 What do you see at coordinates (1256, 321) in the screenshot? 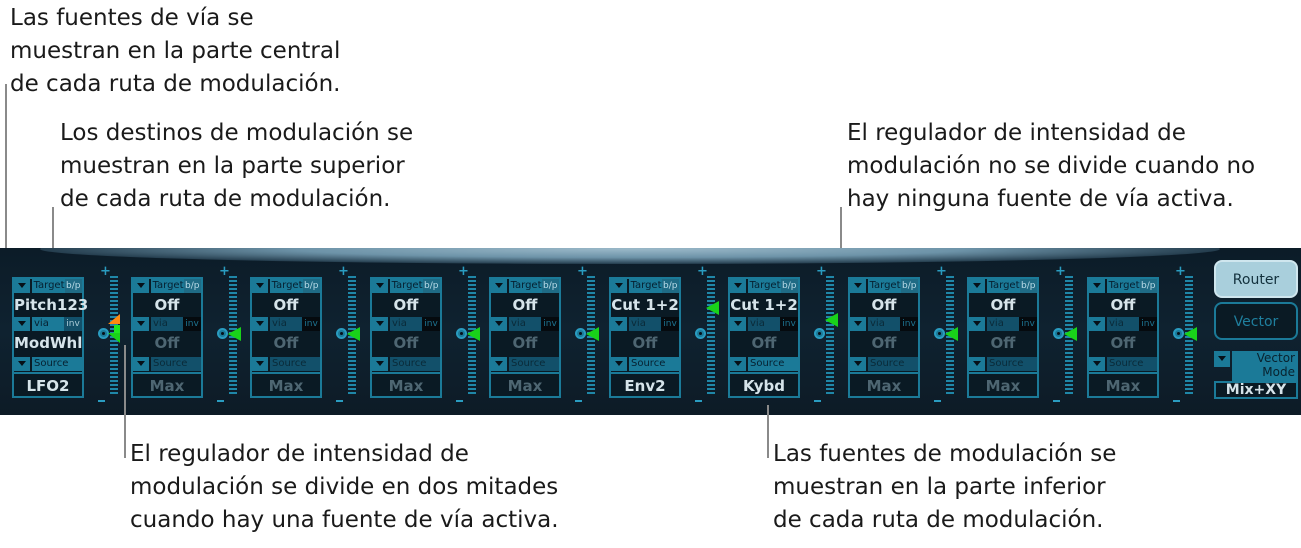
I see `vector-button: Vector` at bounding box center [1256, 321].